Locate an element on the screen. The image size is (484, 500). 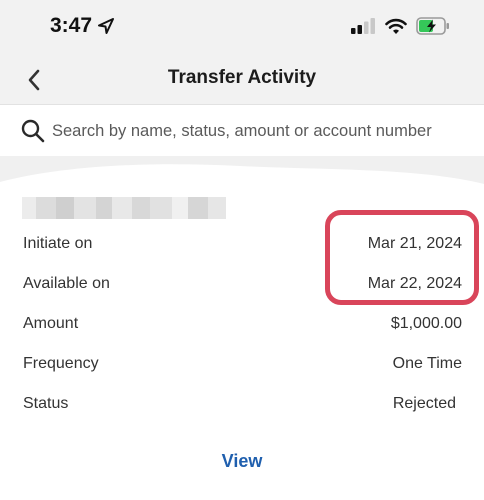
search-input is located at coordinates (257, 131).